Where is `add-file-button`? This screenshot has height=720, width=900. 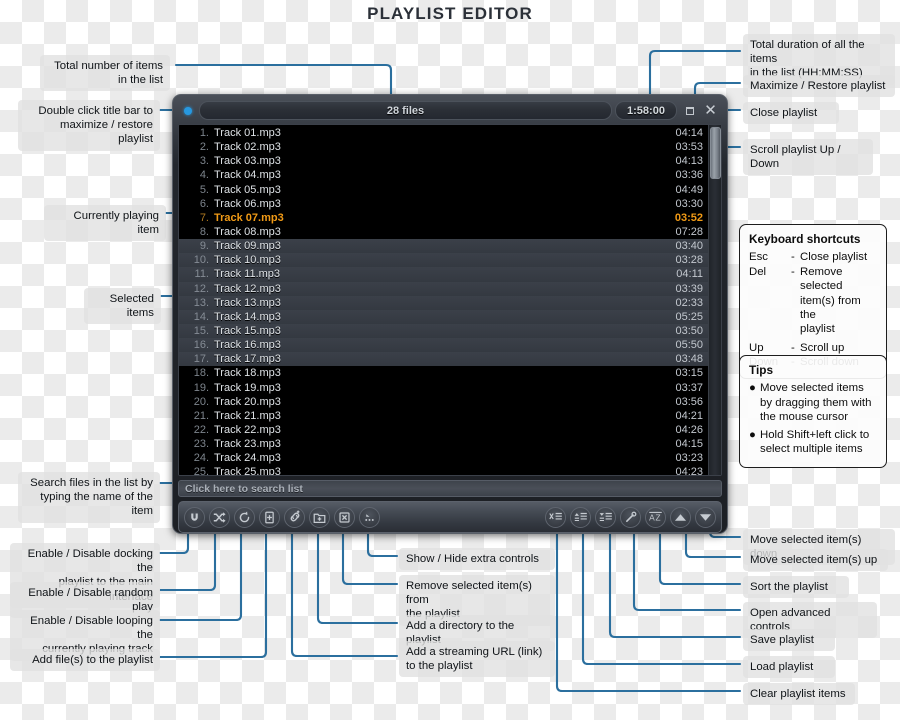
add-file-button is located at coordinates (269, 517).